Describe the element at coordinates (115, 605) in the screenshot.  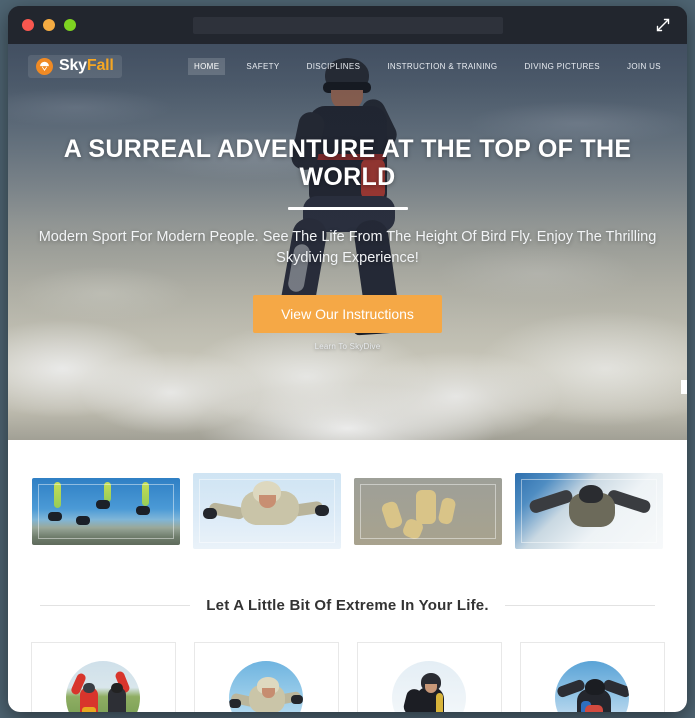
I see `divider-left` at that location.